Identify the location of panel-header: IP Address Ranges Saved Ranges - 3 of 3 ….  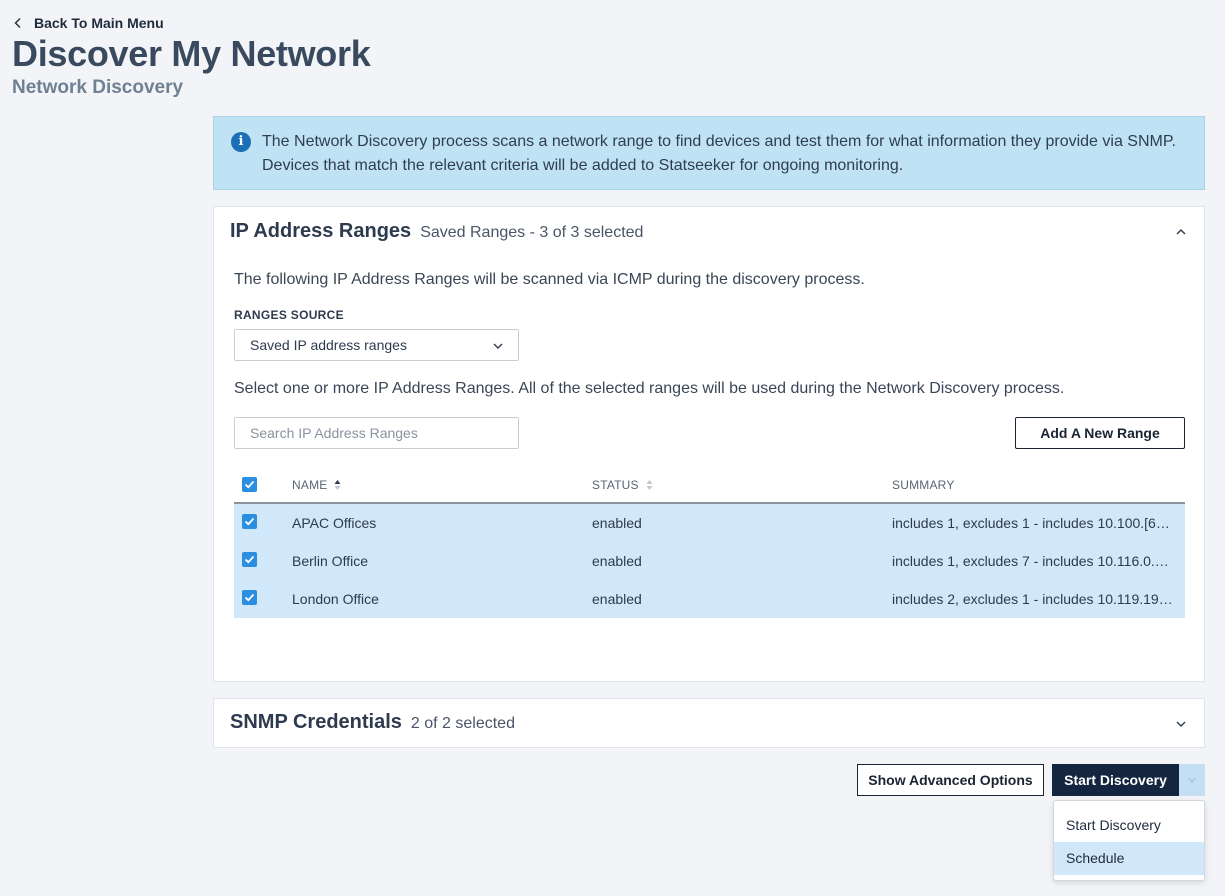
(436, 231).